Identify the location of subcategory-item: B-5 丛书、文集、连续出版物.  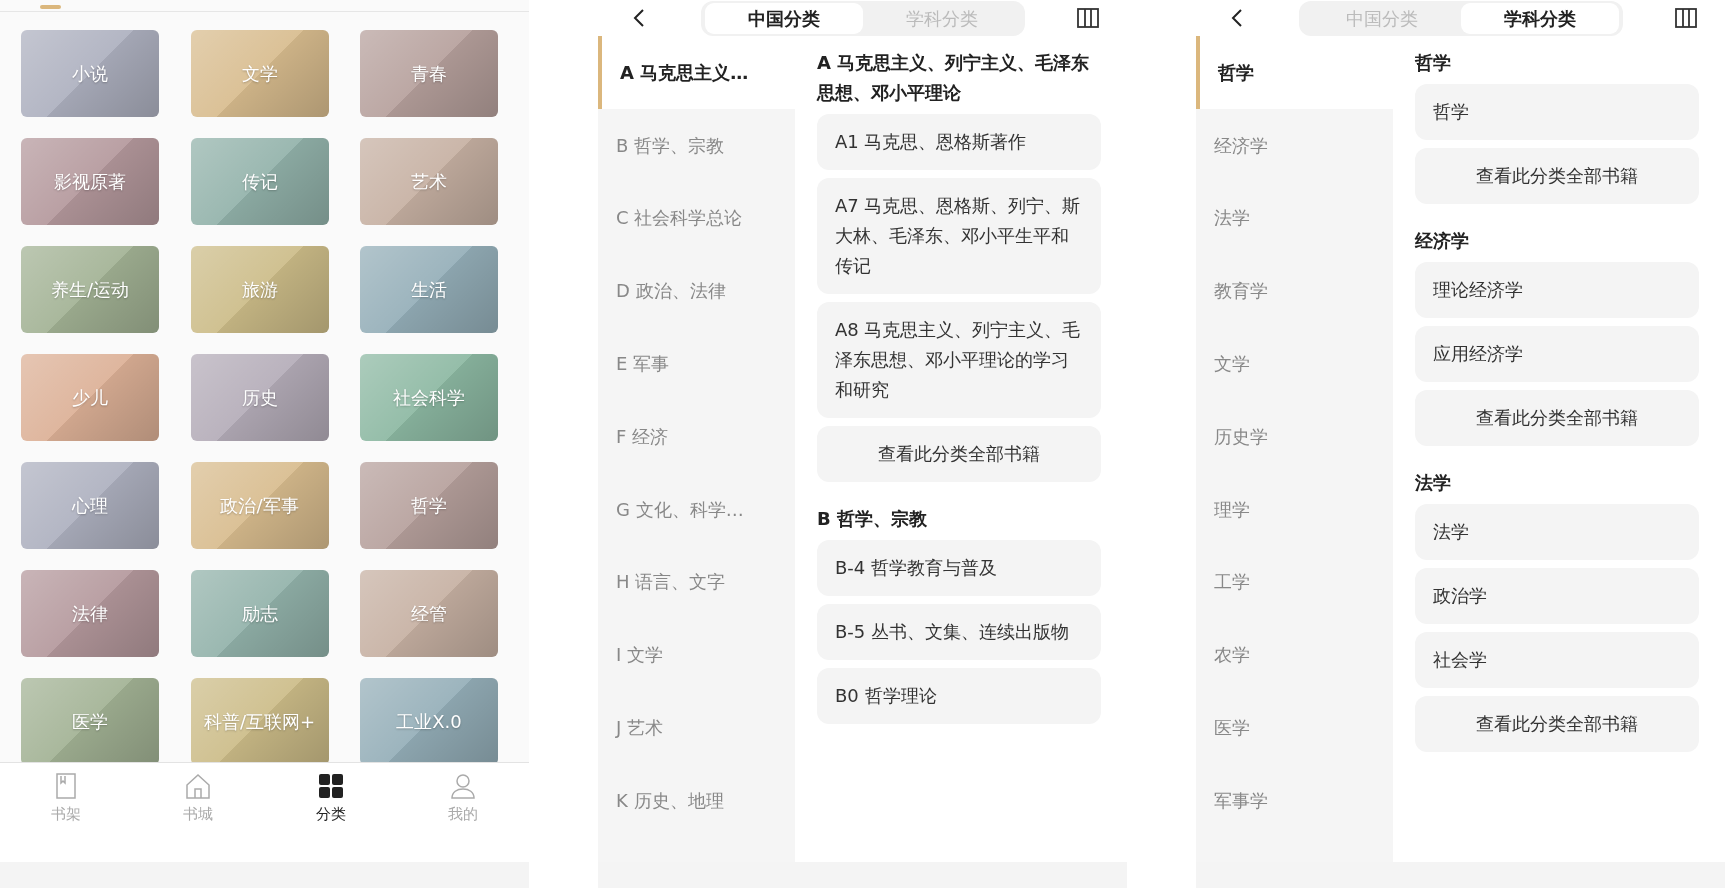
(959, 632).